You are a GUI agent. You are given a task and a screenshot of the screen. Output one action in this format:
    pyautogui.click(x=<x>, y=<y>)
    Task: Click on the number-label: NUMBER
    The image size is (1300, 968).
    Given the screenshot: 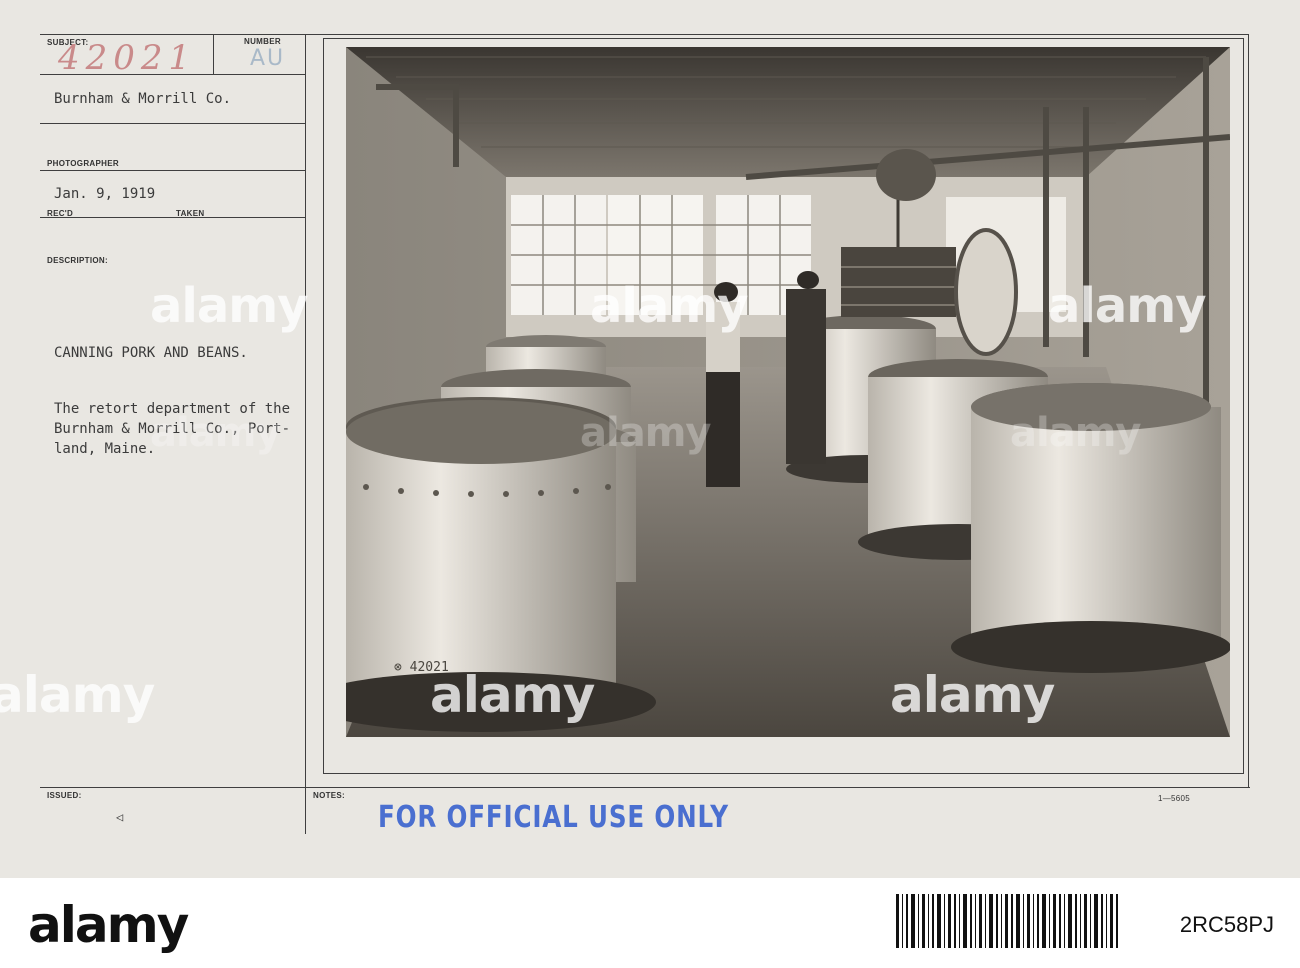 What is the action you would take?
    pyautogui.click(x=262, y=41)
    